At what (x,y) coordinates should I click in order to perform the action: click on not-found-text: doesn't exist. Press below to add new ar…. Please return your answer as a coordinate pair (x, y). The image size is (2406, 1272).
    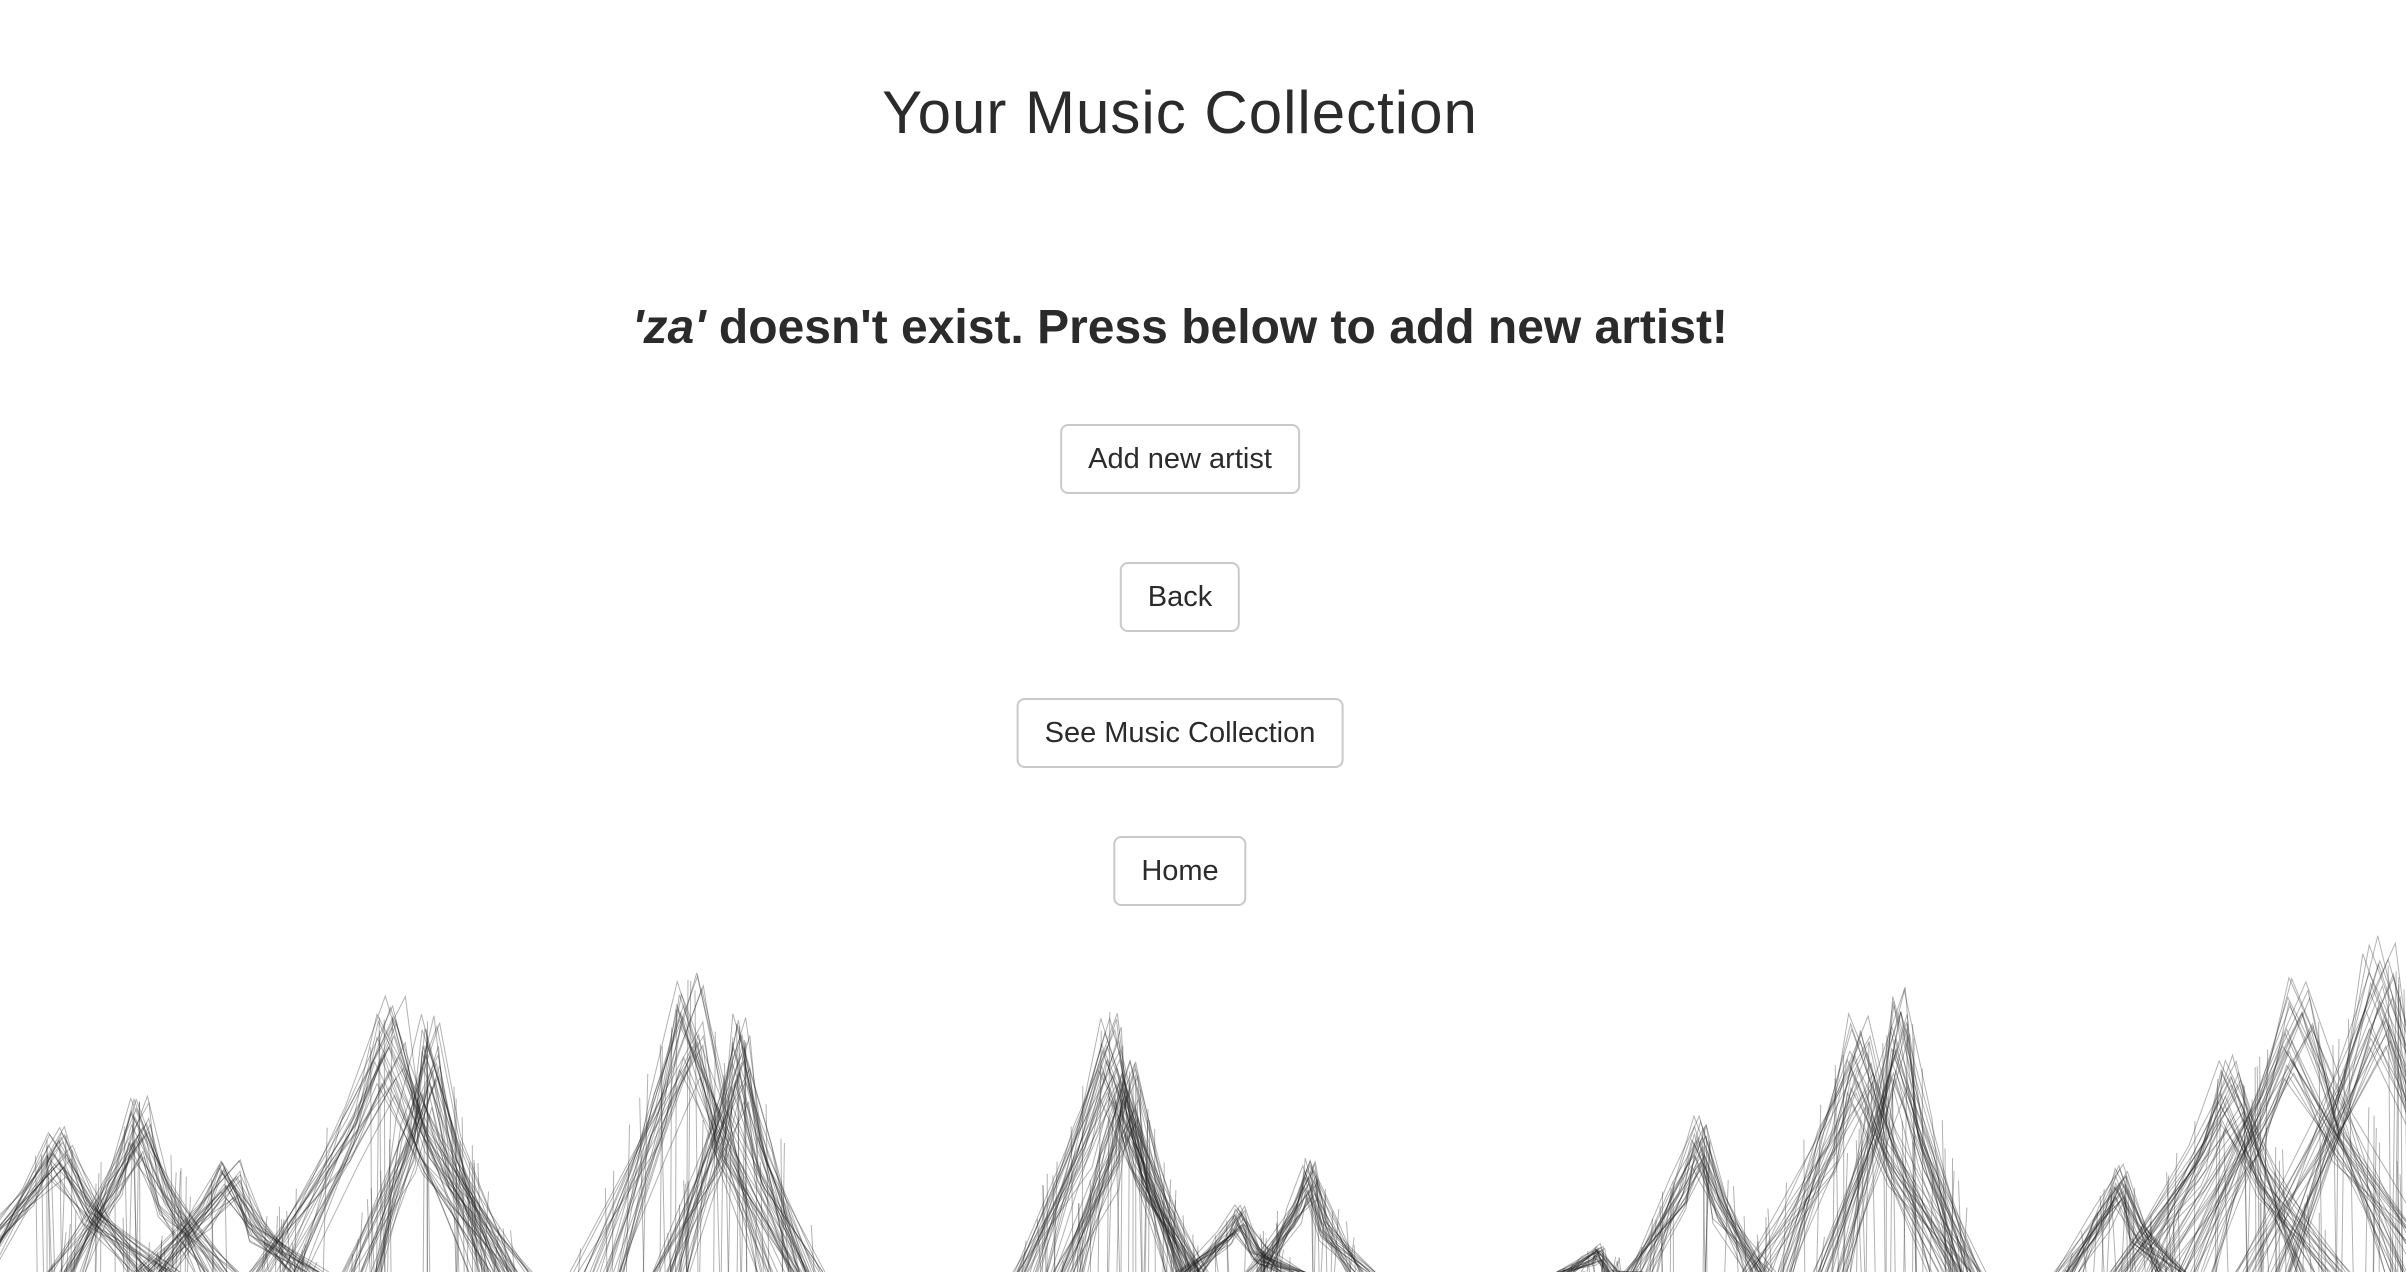
    Looking at the image, I should click on (1216, 327).